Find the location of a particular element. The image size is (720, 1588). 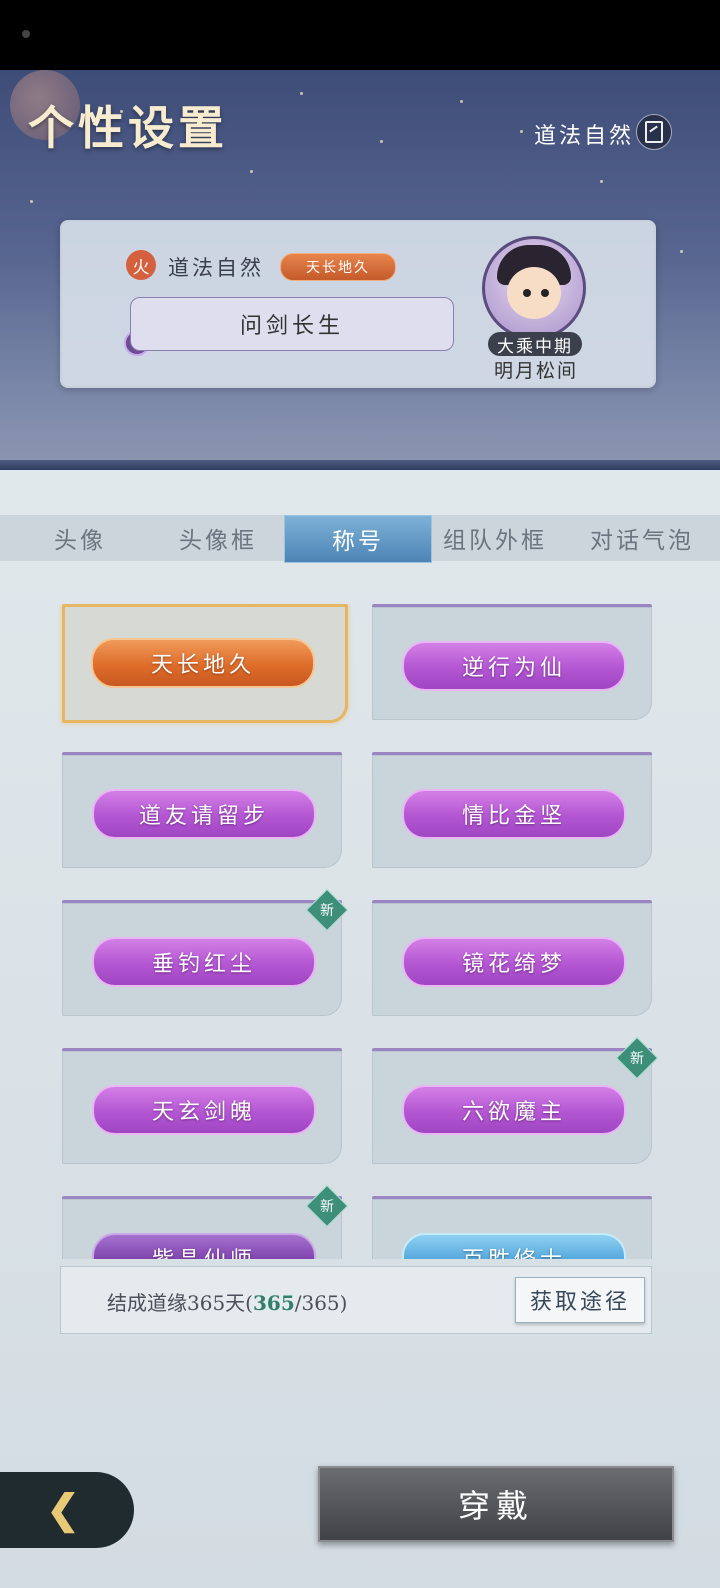

title-label: 百胜修士 is located at coordinates (514, 1246).